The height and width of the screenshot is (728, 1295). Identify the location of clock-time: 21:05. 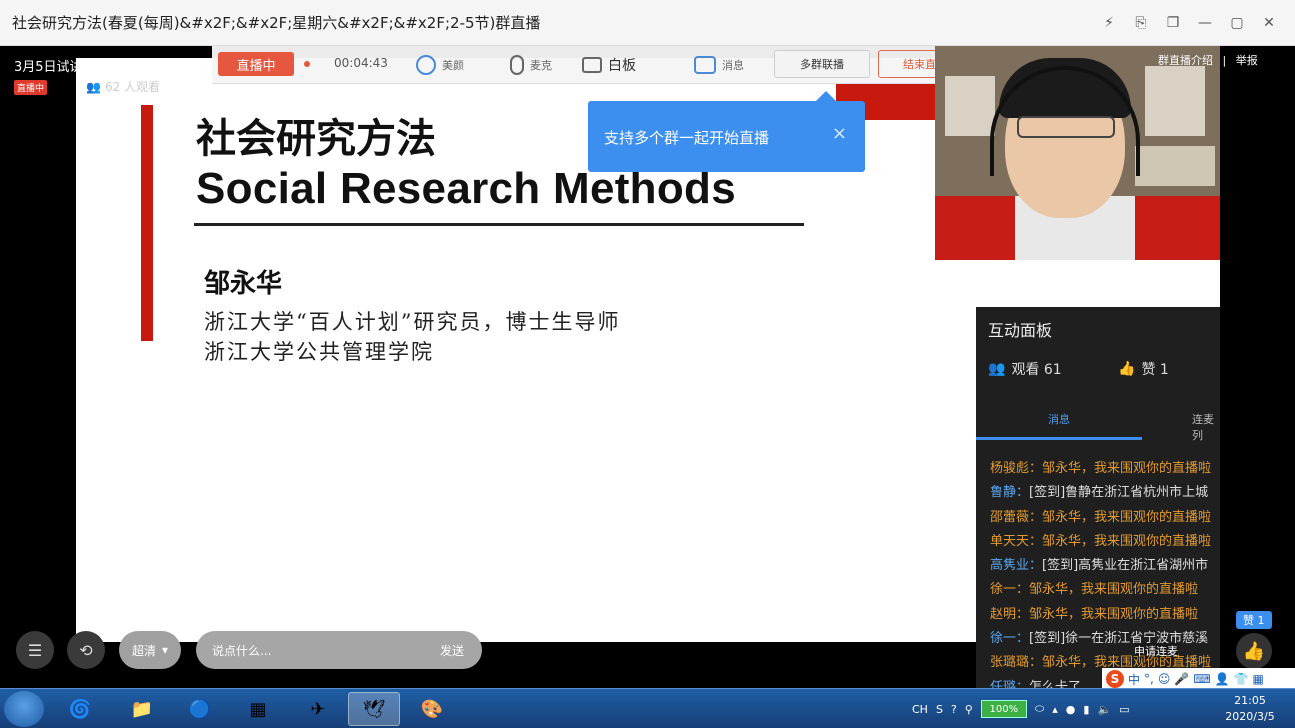
(1250, 700).